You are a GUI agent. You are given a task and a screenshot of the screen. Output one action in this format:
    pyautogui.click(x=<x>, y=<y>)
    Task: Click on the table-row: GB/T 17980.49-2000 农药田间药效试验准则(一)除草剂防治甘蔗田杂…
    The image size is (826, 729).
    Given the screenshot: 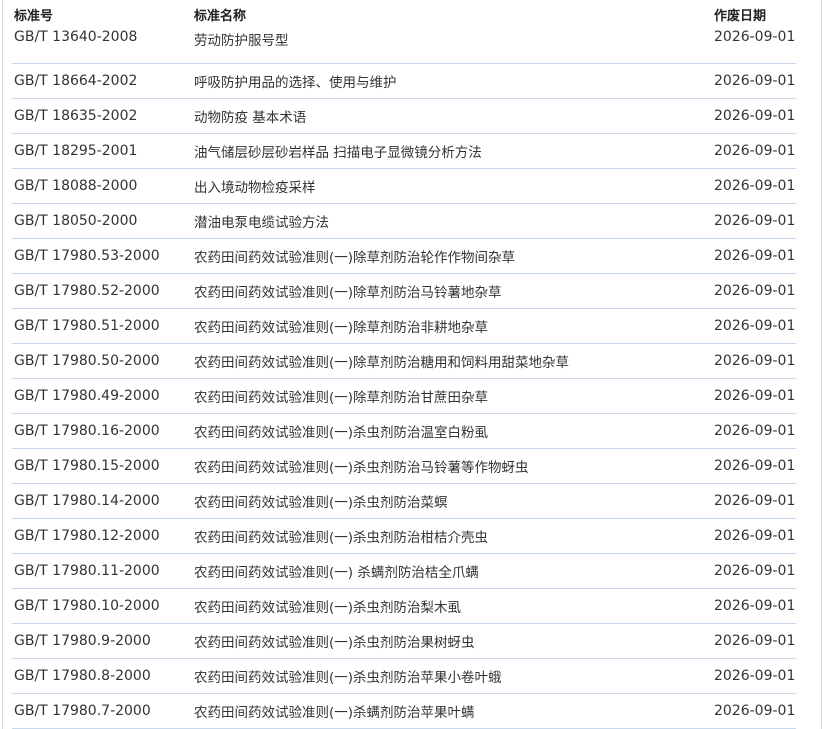 What is the action you would take?
    pyautogui.click(x=404, y=396)
    